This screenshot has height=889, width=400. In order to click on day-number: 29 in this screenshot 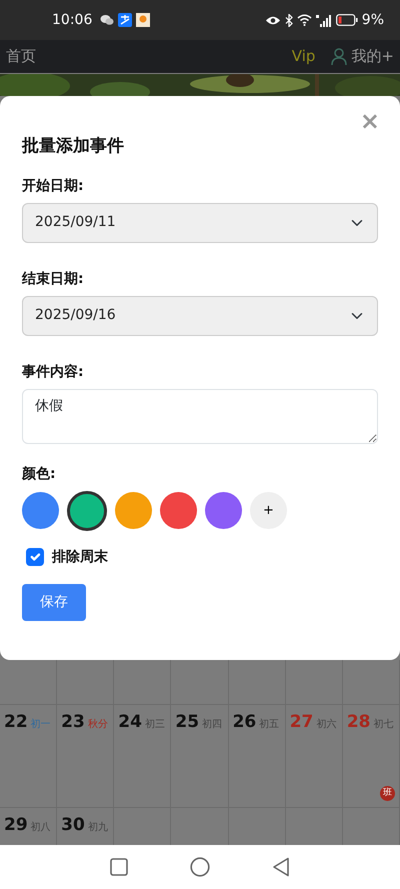, I will do `click(16, 825)`.